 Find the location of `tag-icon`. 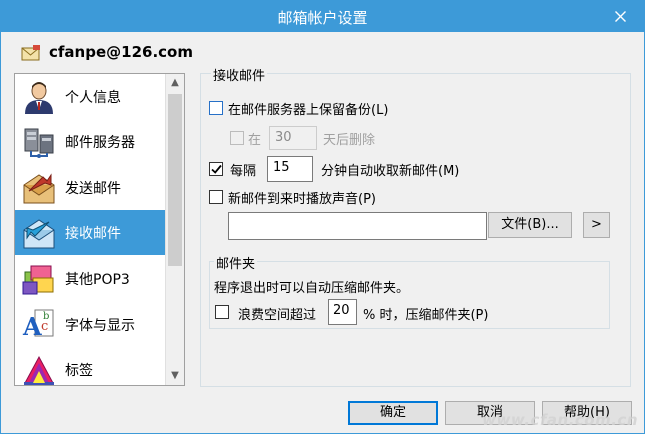

tag-icon is located at coordinates (39, 370).